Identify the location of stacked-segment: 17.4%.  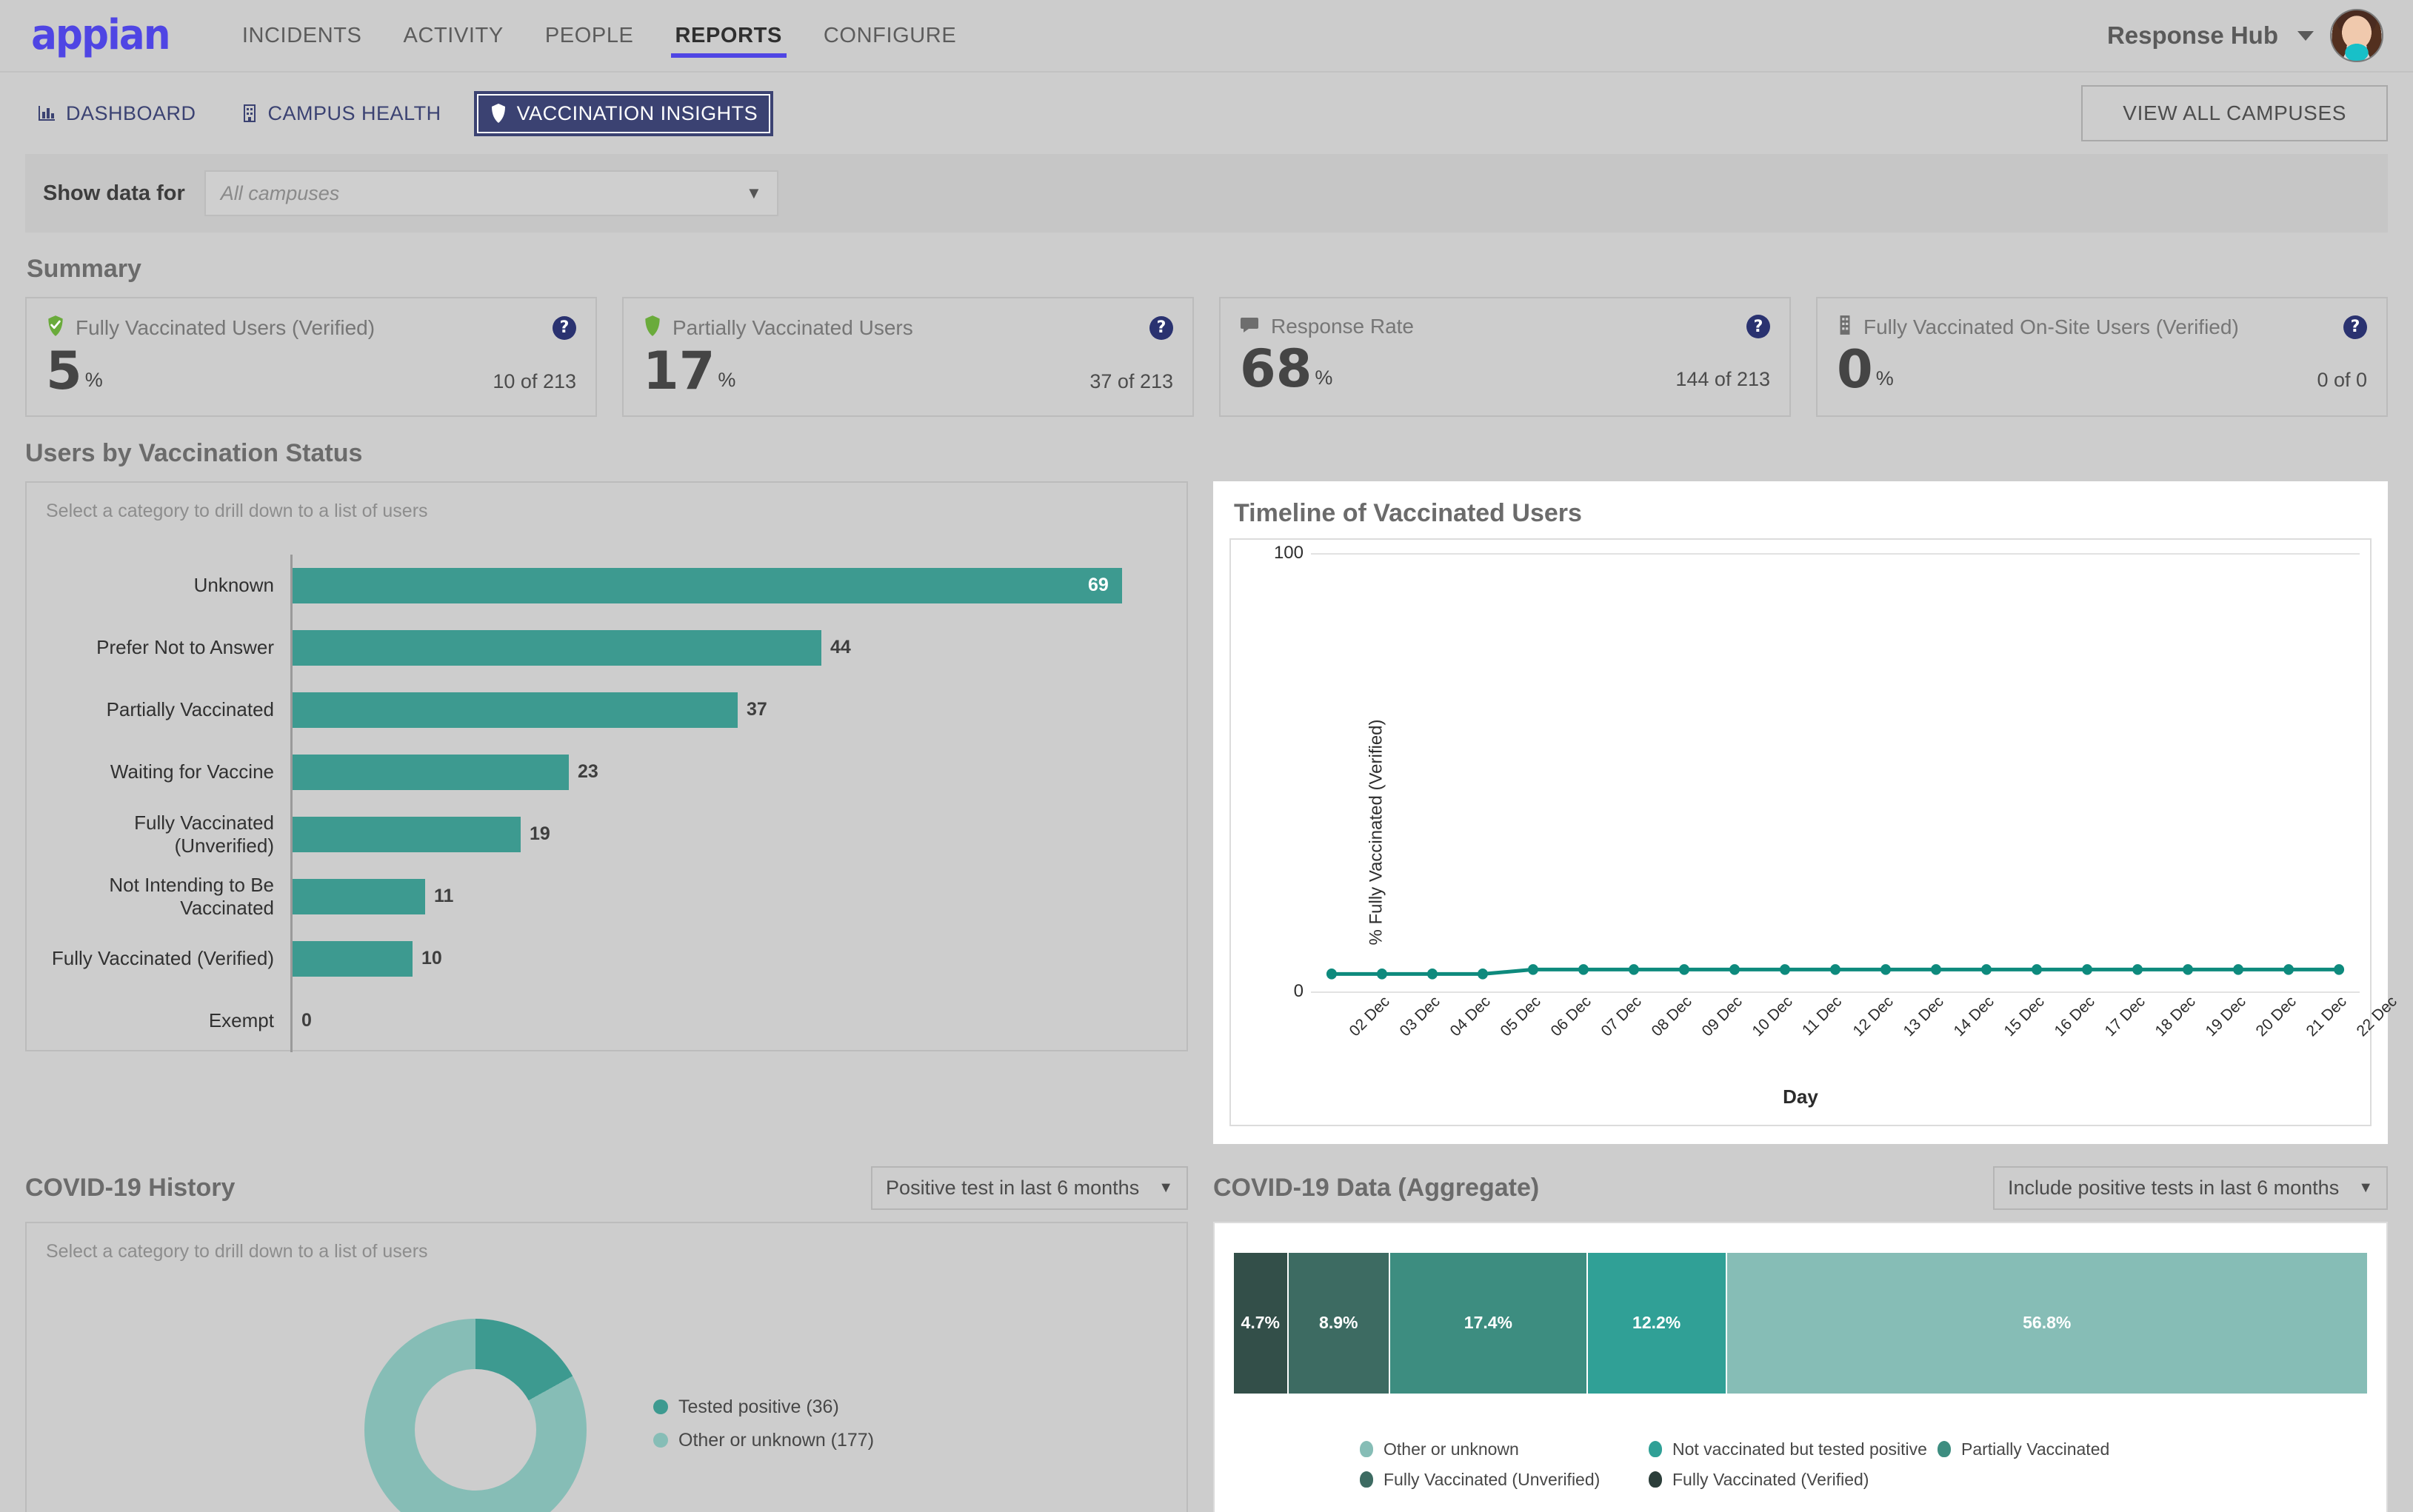
(1489, 1323).